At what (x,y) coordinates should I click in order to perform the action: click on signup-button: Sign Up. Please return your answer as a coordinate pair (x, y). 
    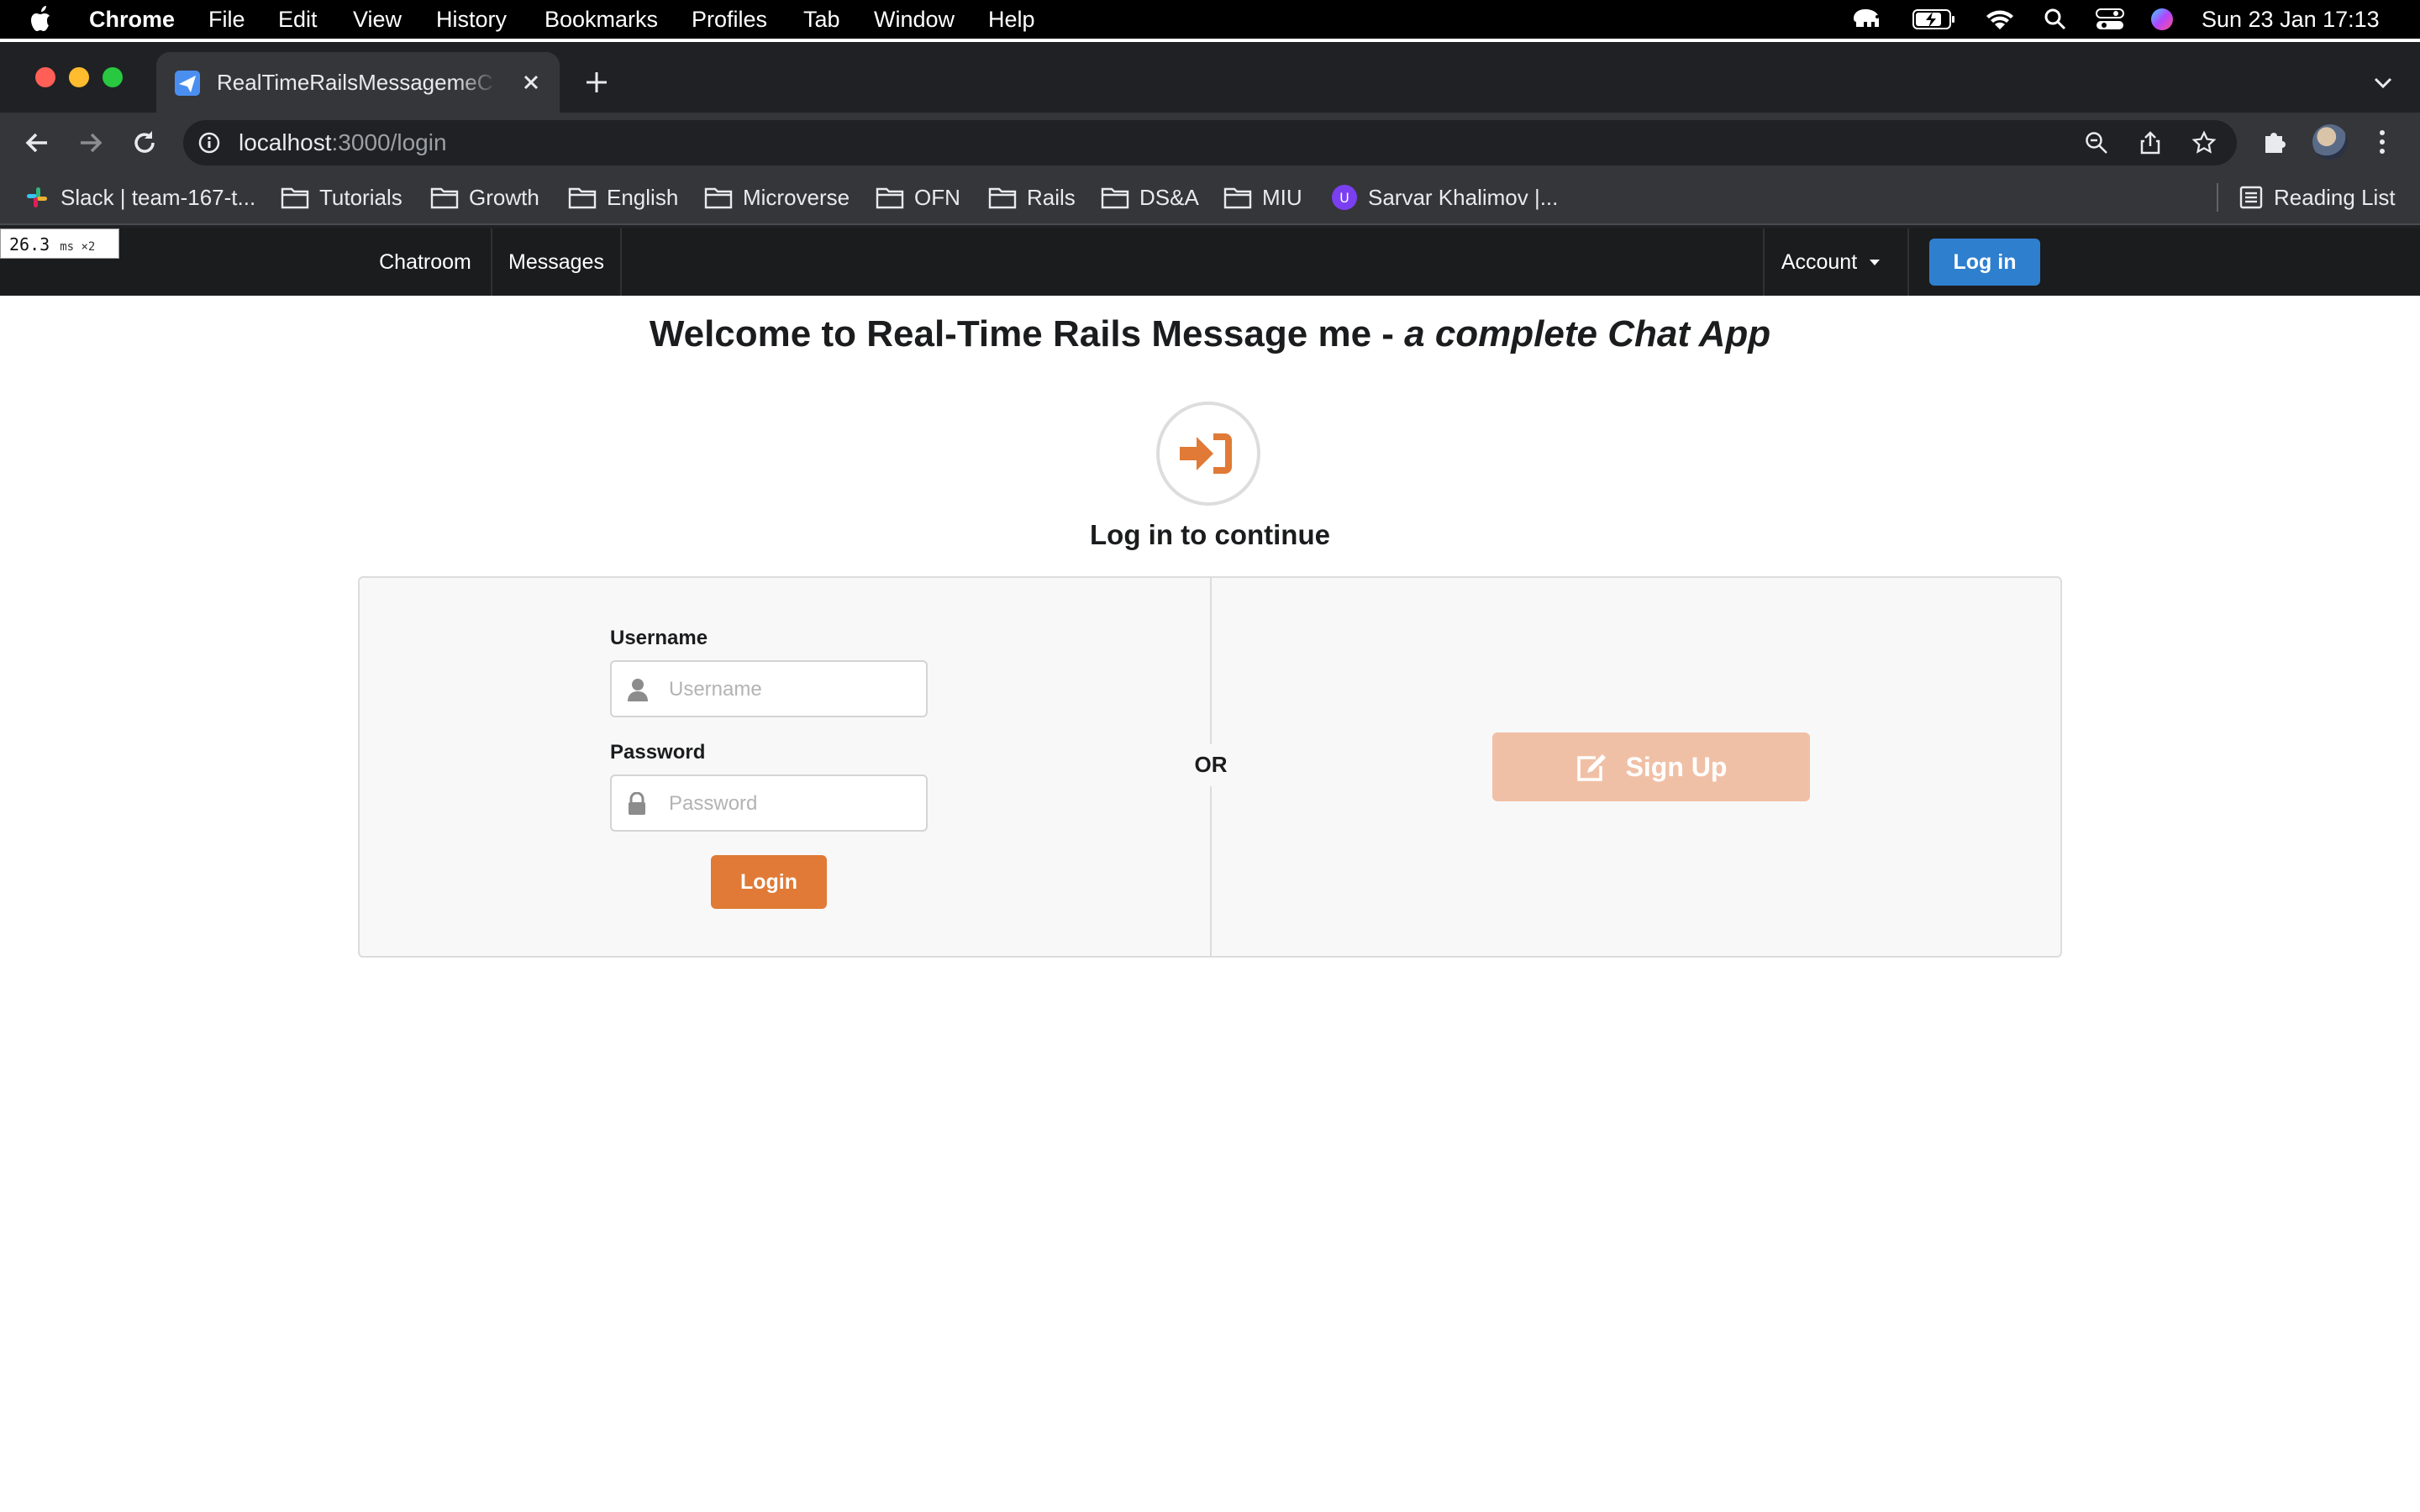
    Looking at the image, I should click on (1651, 766).